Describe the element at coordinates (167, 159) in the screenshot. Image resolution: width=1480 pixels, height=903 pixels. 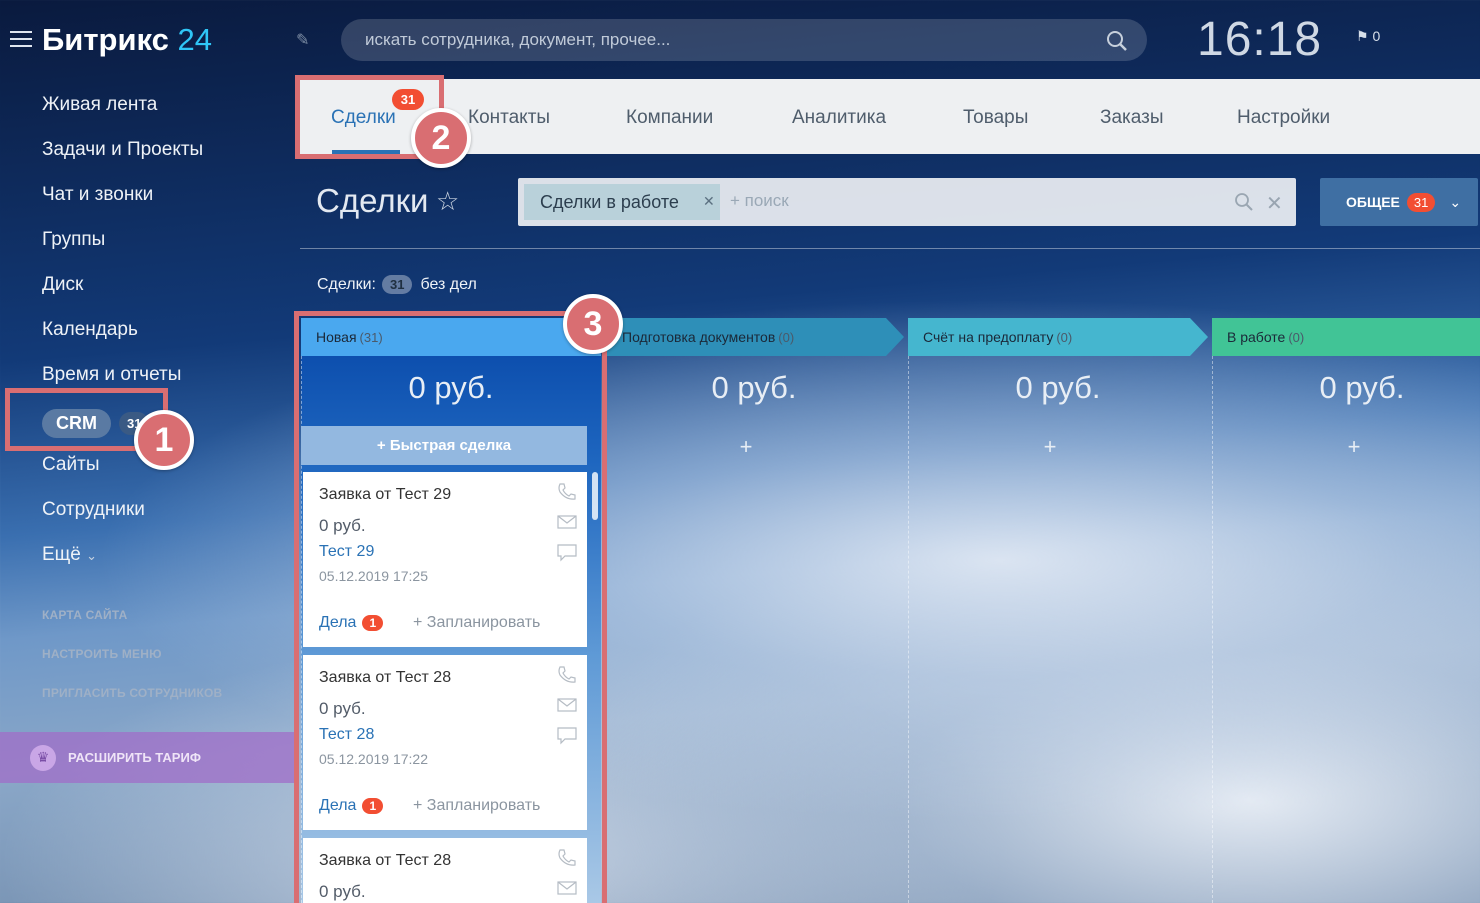
I see `sidebar-item-tasks: Задачи и Проекты` at that location.